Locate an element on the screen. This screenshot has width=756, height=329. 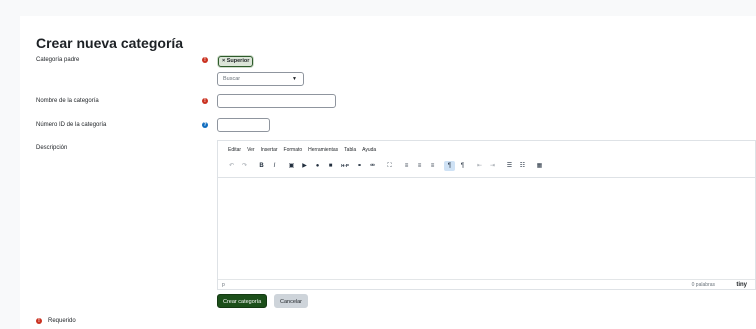
chevron-down-icon: ▼ is located at coordinates (294, 79).